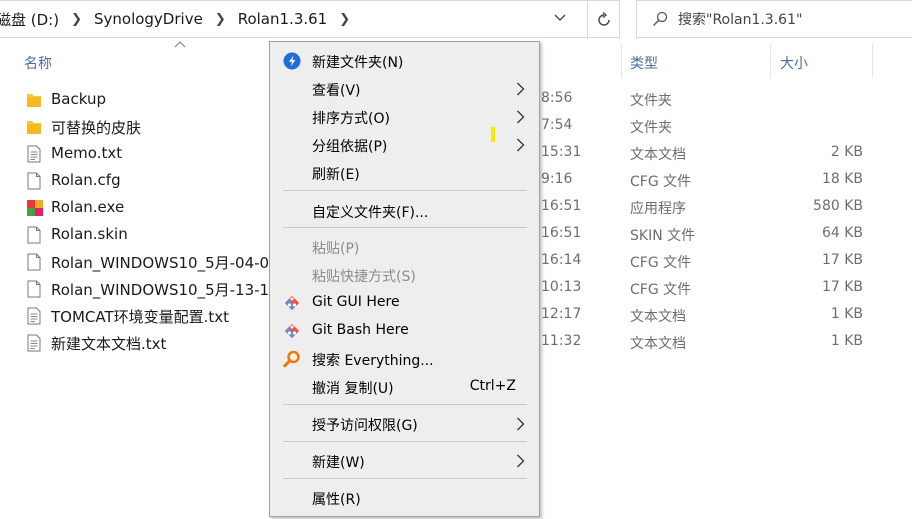 This screenshot has height=519, width=912. Describe the element at coordinates (404, 424) in the screenshot. I see `menu-item-grant-access: 授予访问权限(G)` at that location.